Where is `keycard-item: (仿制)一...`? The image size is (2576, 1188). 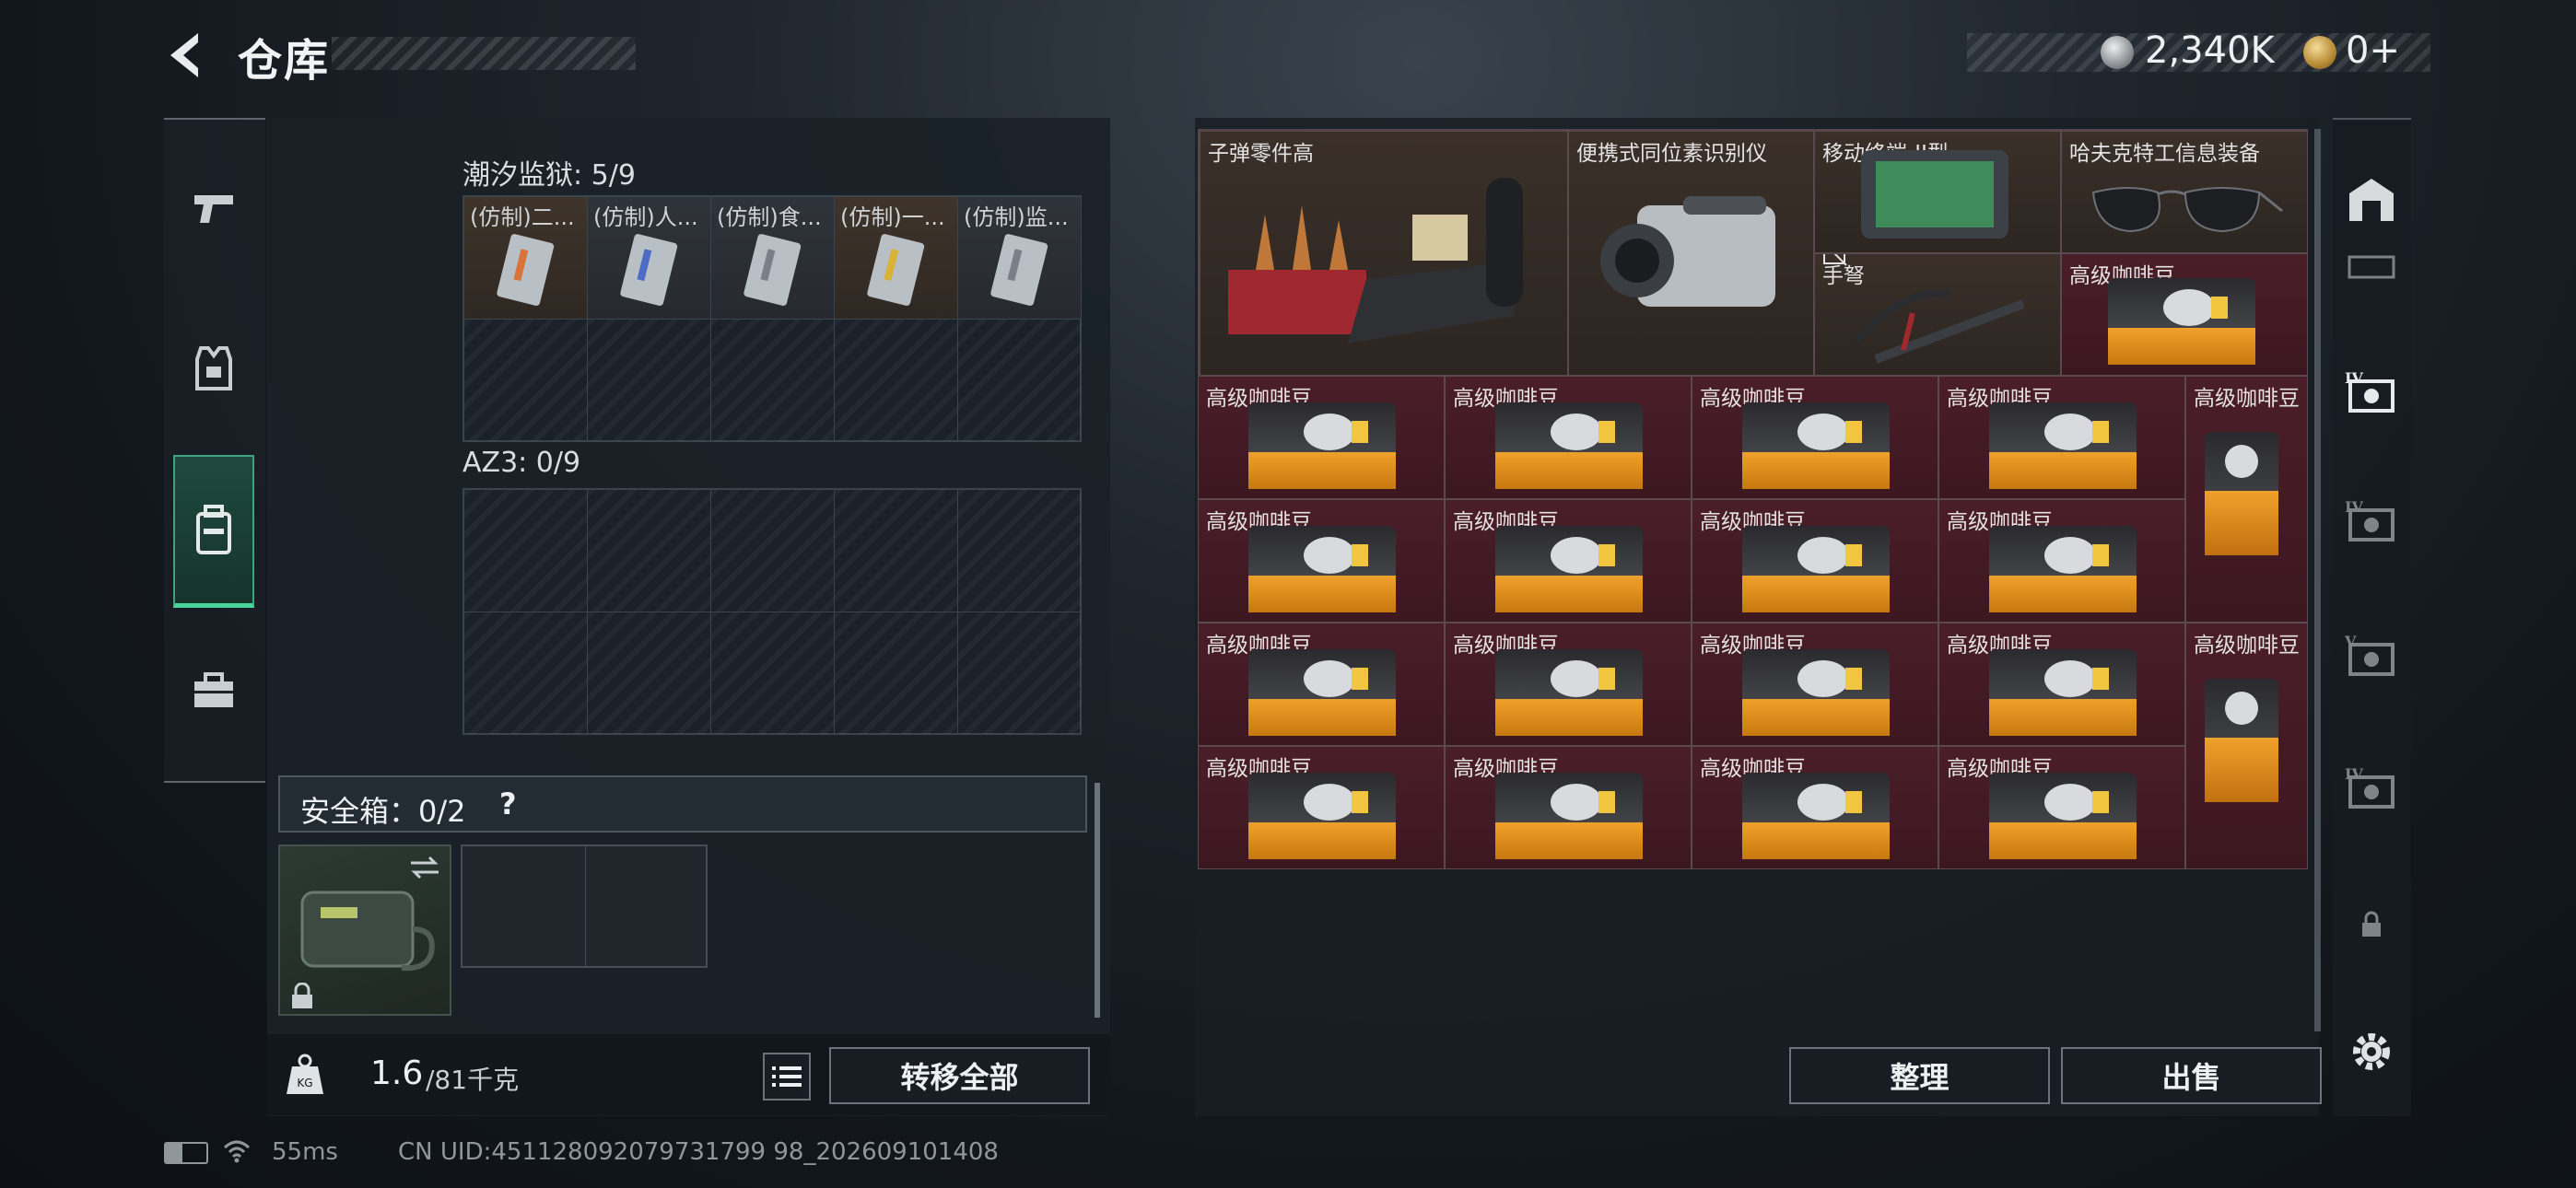
keycard-item: (仿制)一... is located at coordinates (896, 258).